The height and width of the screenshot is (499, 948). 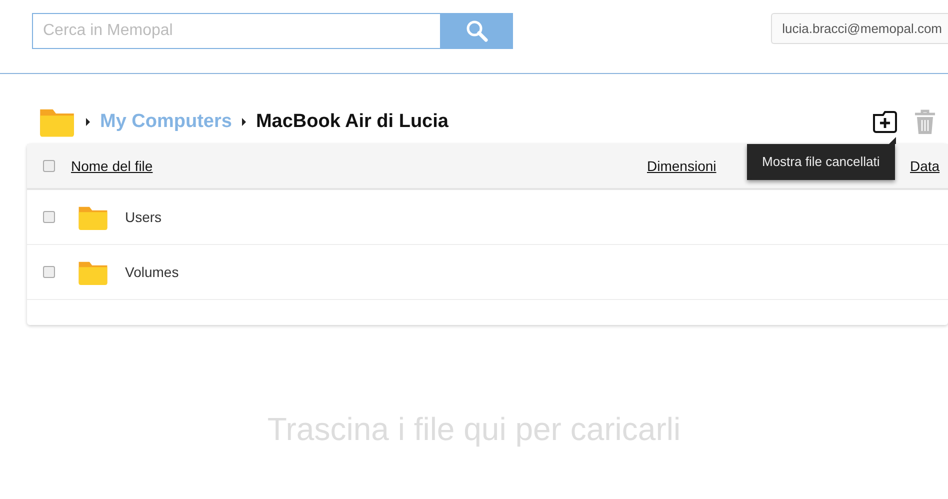 I want to click on search-icon, so click(x=477, y=31).